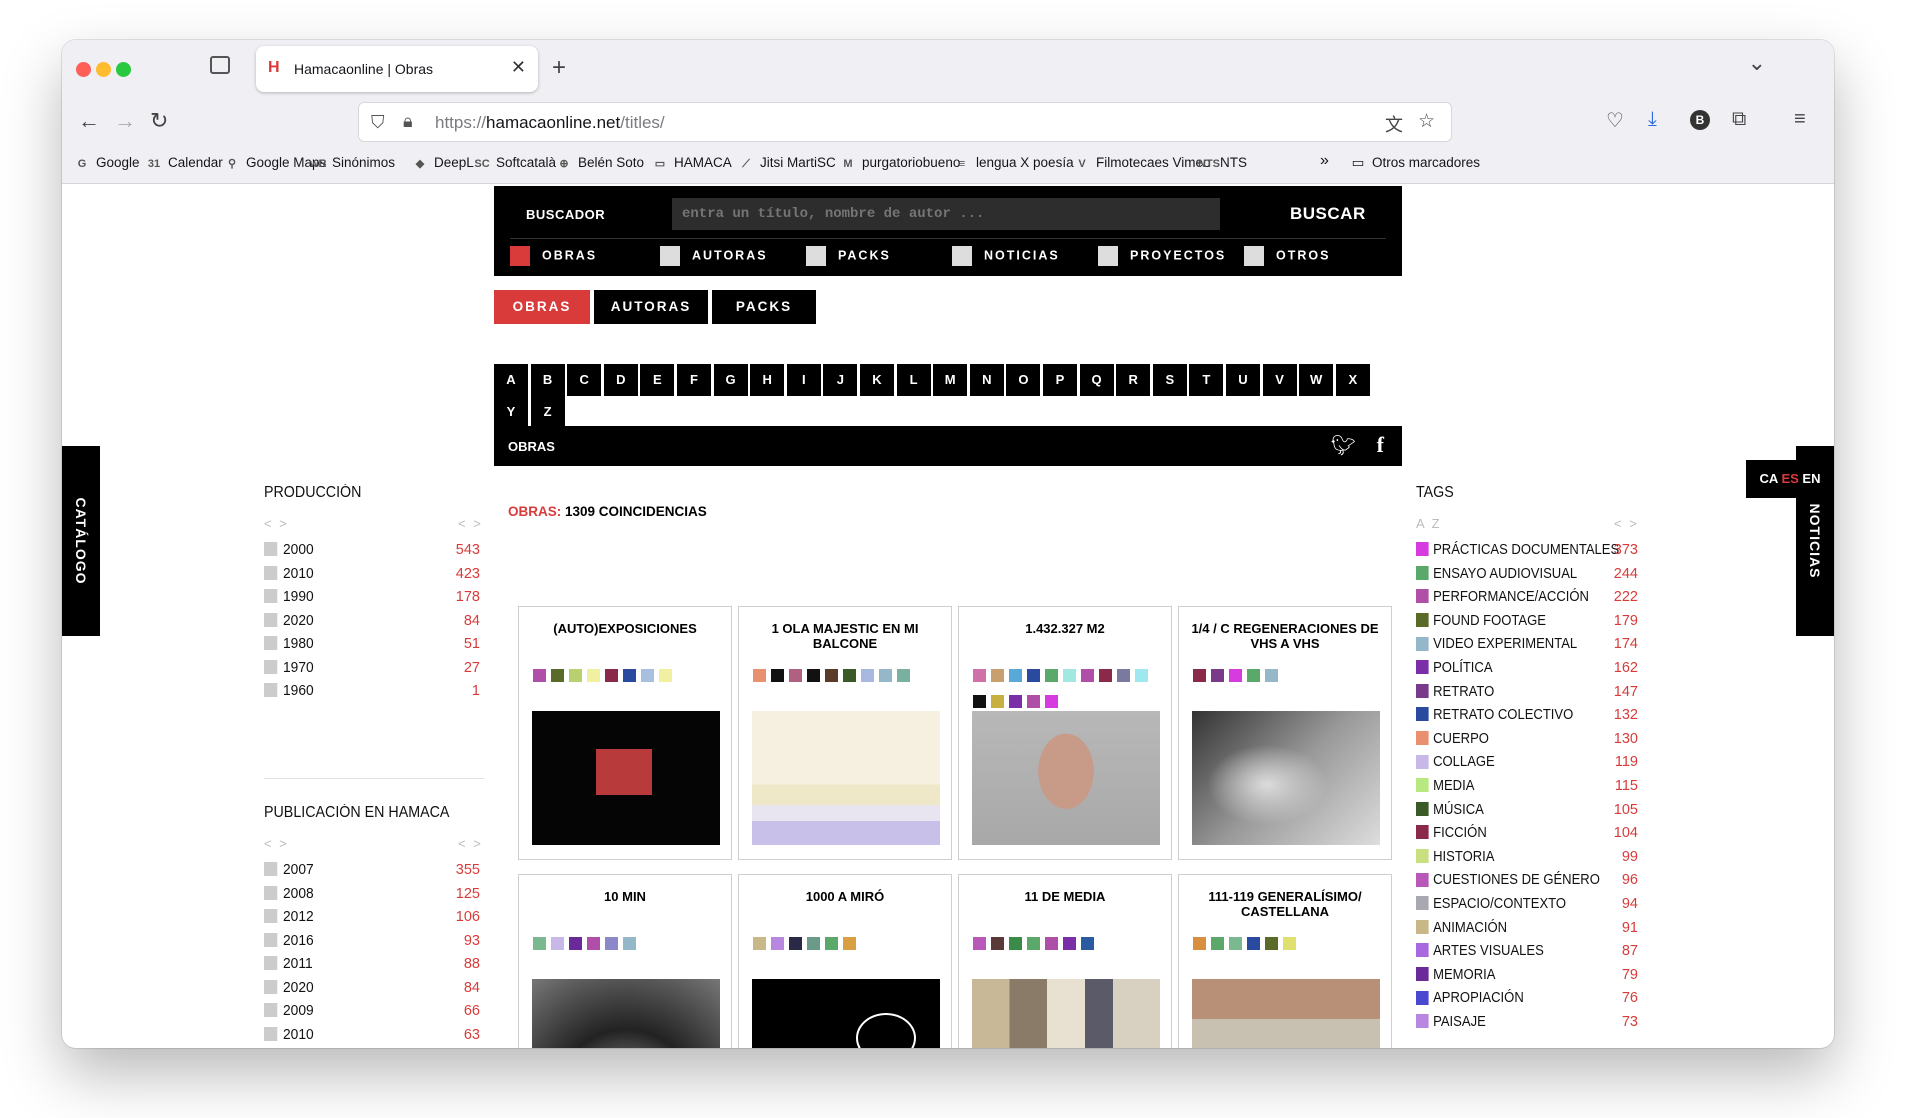 This screenshot has height=1118, width=1932. I want to click on publicacion-sort-right: < >, so click(470, 843).